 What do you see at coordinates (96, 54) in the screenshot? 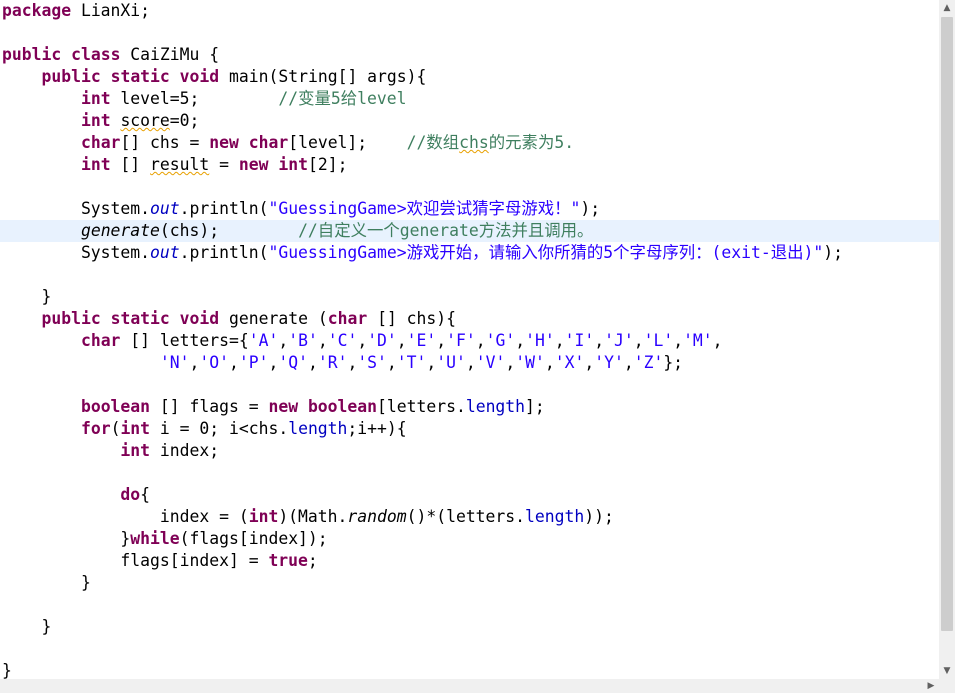
I see `code-token: class` at bounding box center [96, 54].